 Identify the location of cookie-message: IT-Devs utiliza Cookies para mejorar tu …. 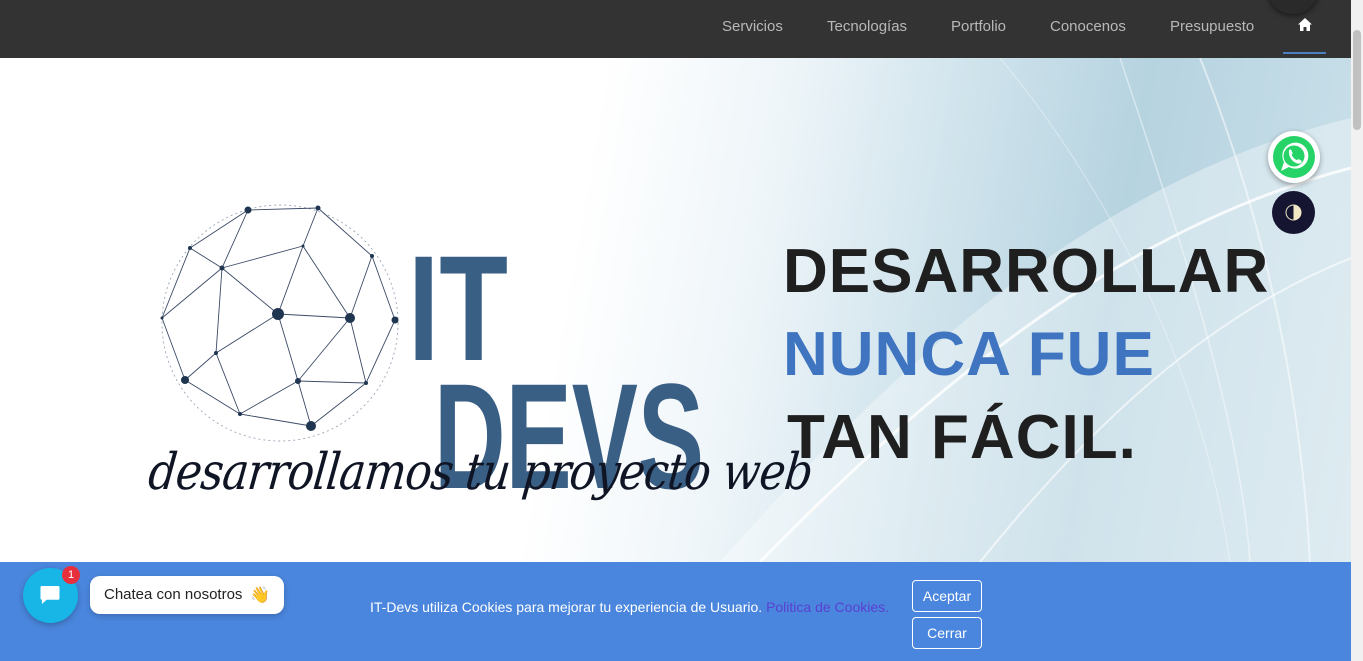
(566, 607).